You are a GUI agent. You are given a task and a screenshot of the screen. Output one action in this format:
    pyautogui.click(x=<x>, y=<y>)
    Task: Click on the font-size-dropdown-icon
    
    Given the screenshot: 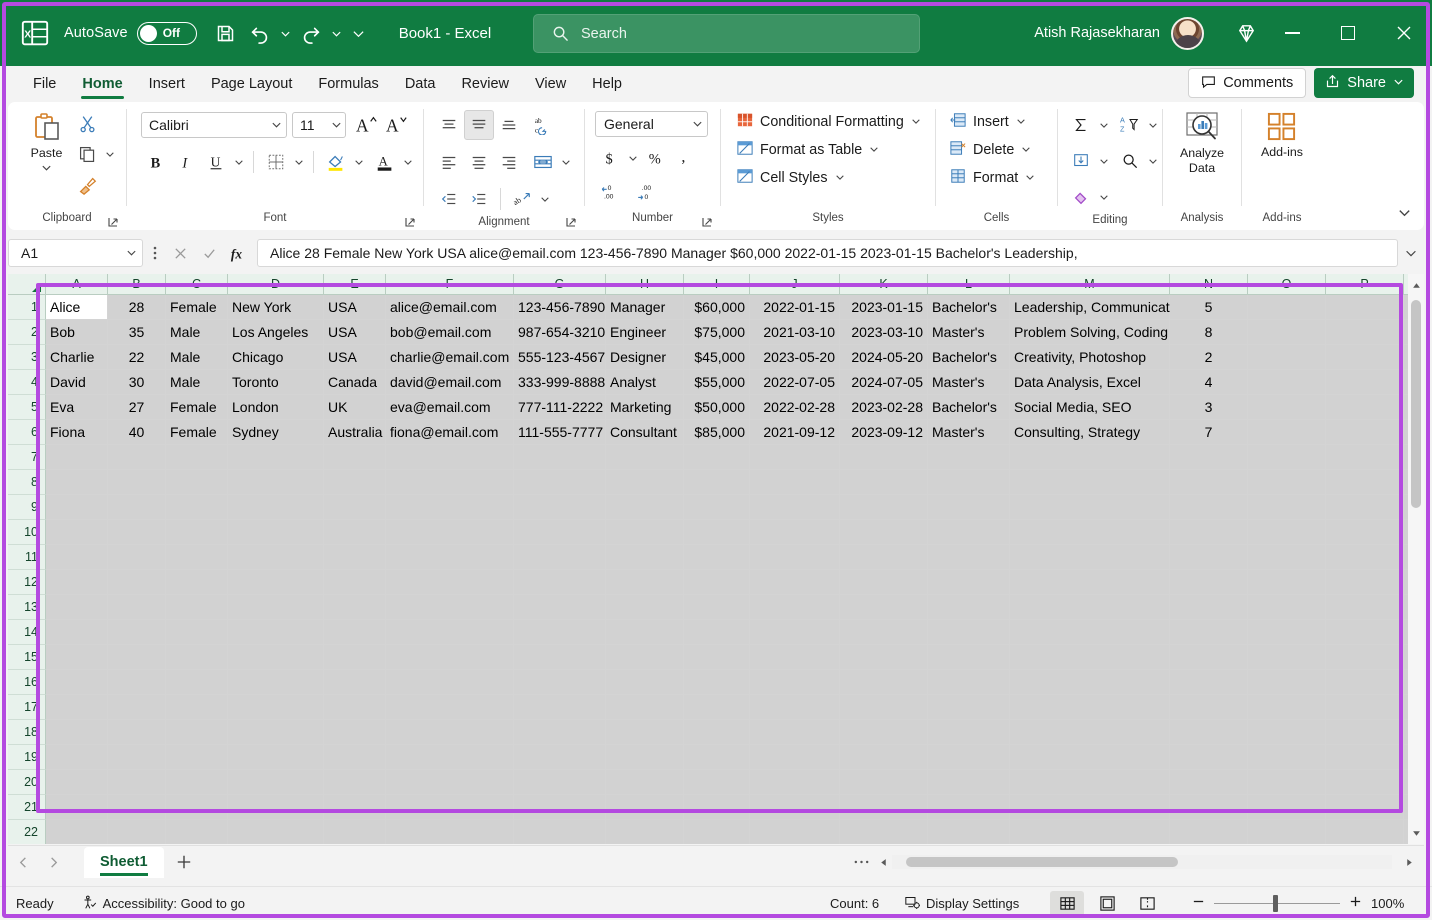 What is the action you would take?
    pyautogui.click(x=336, y=125)
    